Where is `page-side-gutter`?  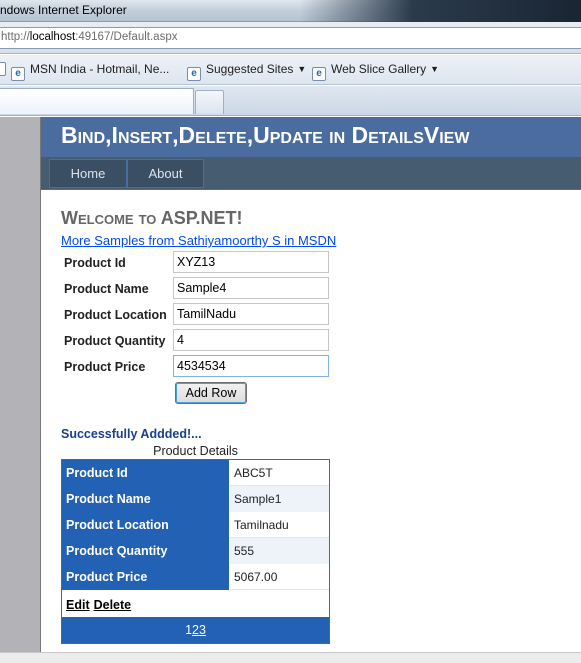
page-side-gutter is located at coordinates (20, 390).